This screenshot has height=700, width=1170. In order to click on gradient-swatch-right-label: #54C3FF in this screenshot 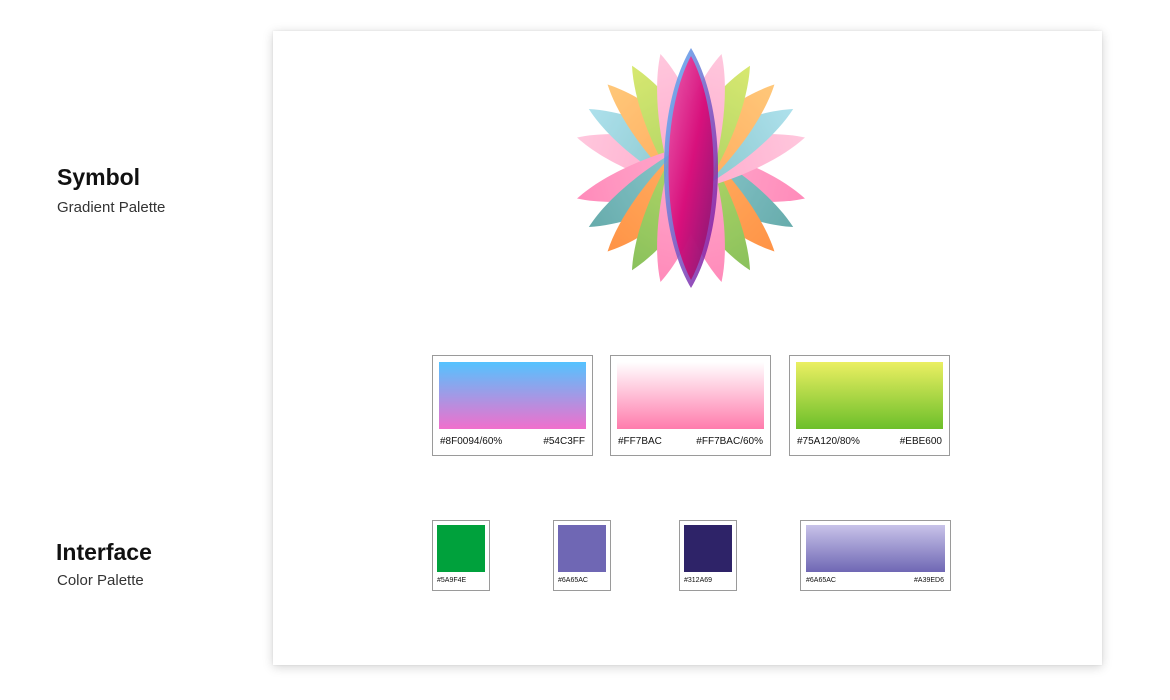, I will do `click(564, 441)`.